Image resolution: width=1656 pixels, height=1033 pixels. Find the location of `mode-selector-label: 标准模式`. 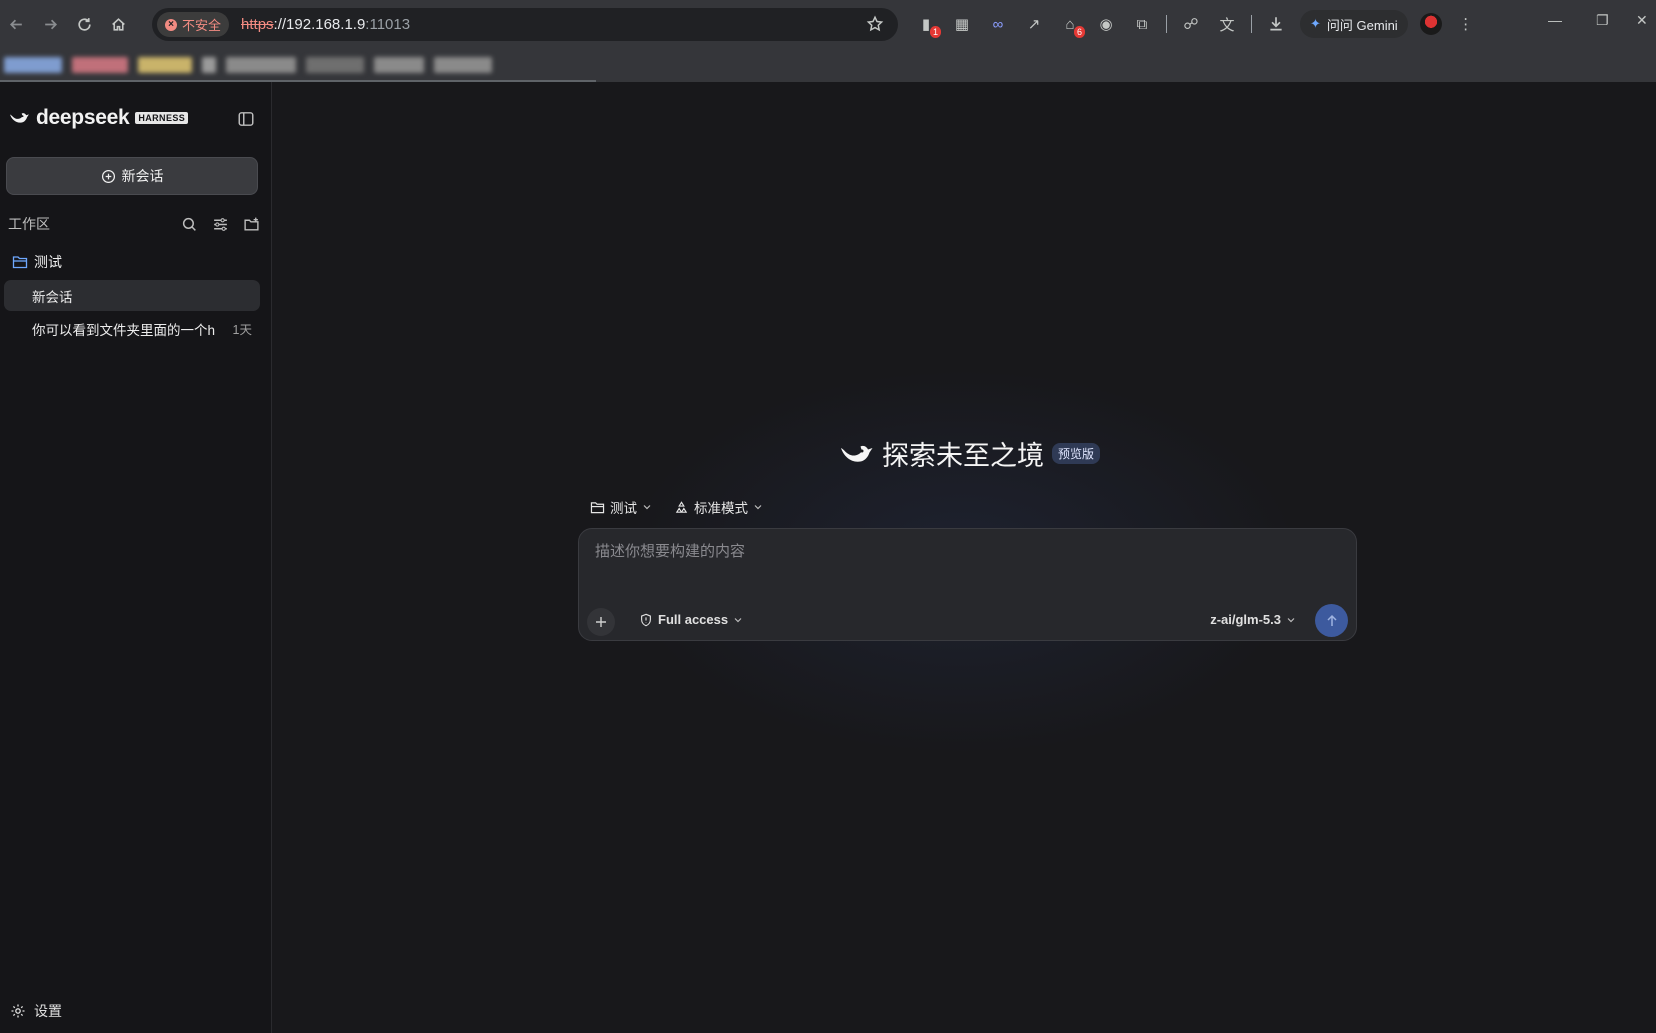

mode-selector-label: 标准模式 is located at coordinates (721, 508).